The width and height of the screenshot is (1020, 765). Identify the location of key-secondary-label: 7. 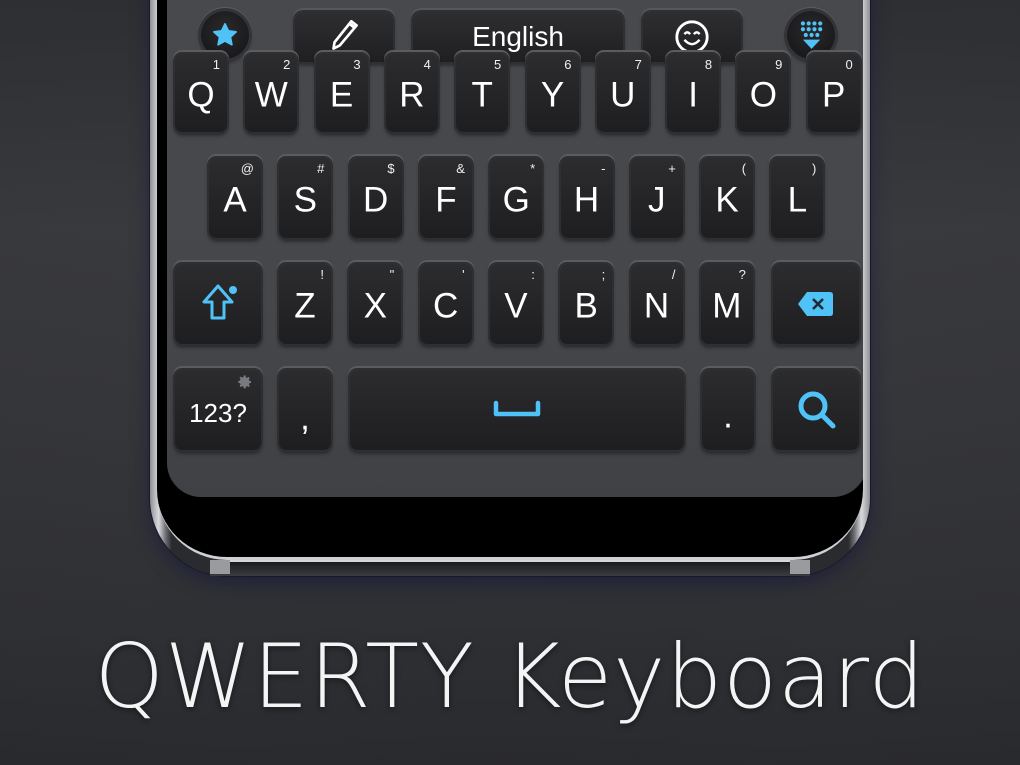
(638, 64).